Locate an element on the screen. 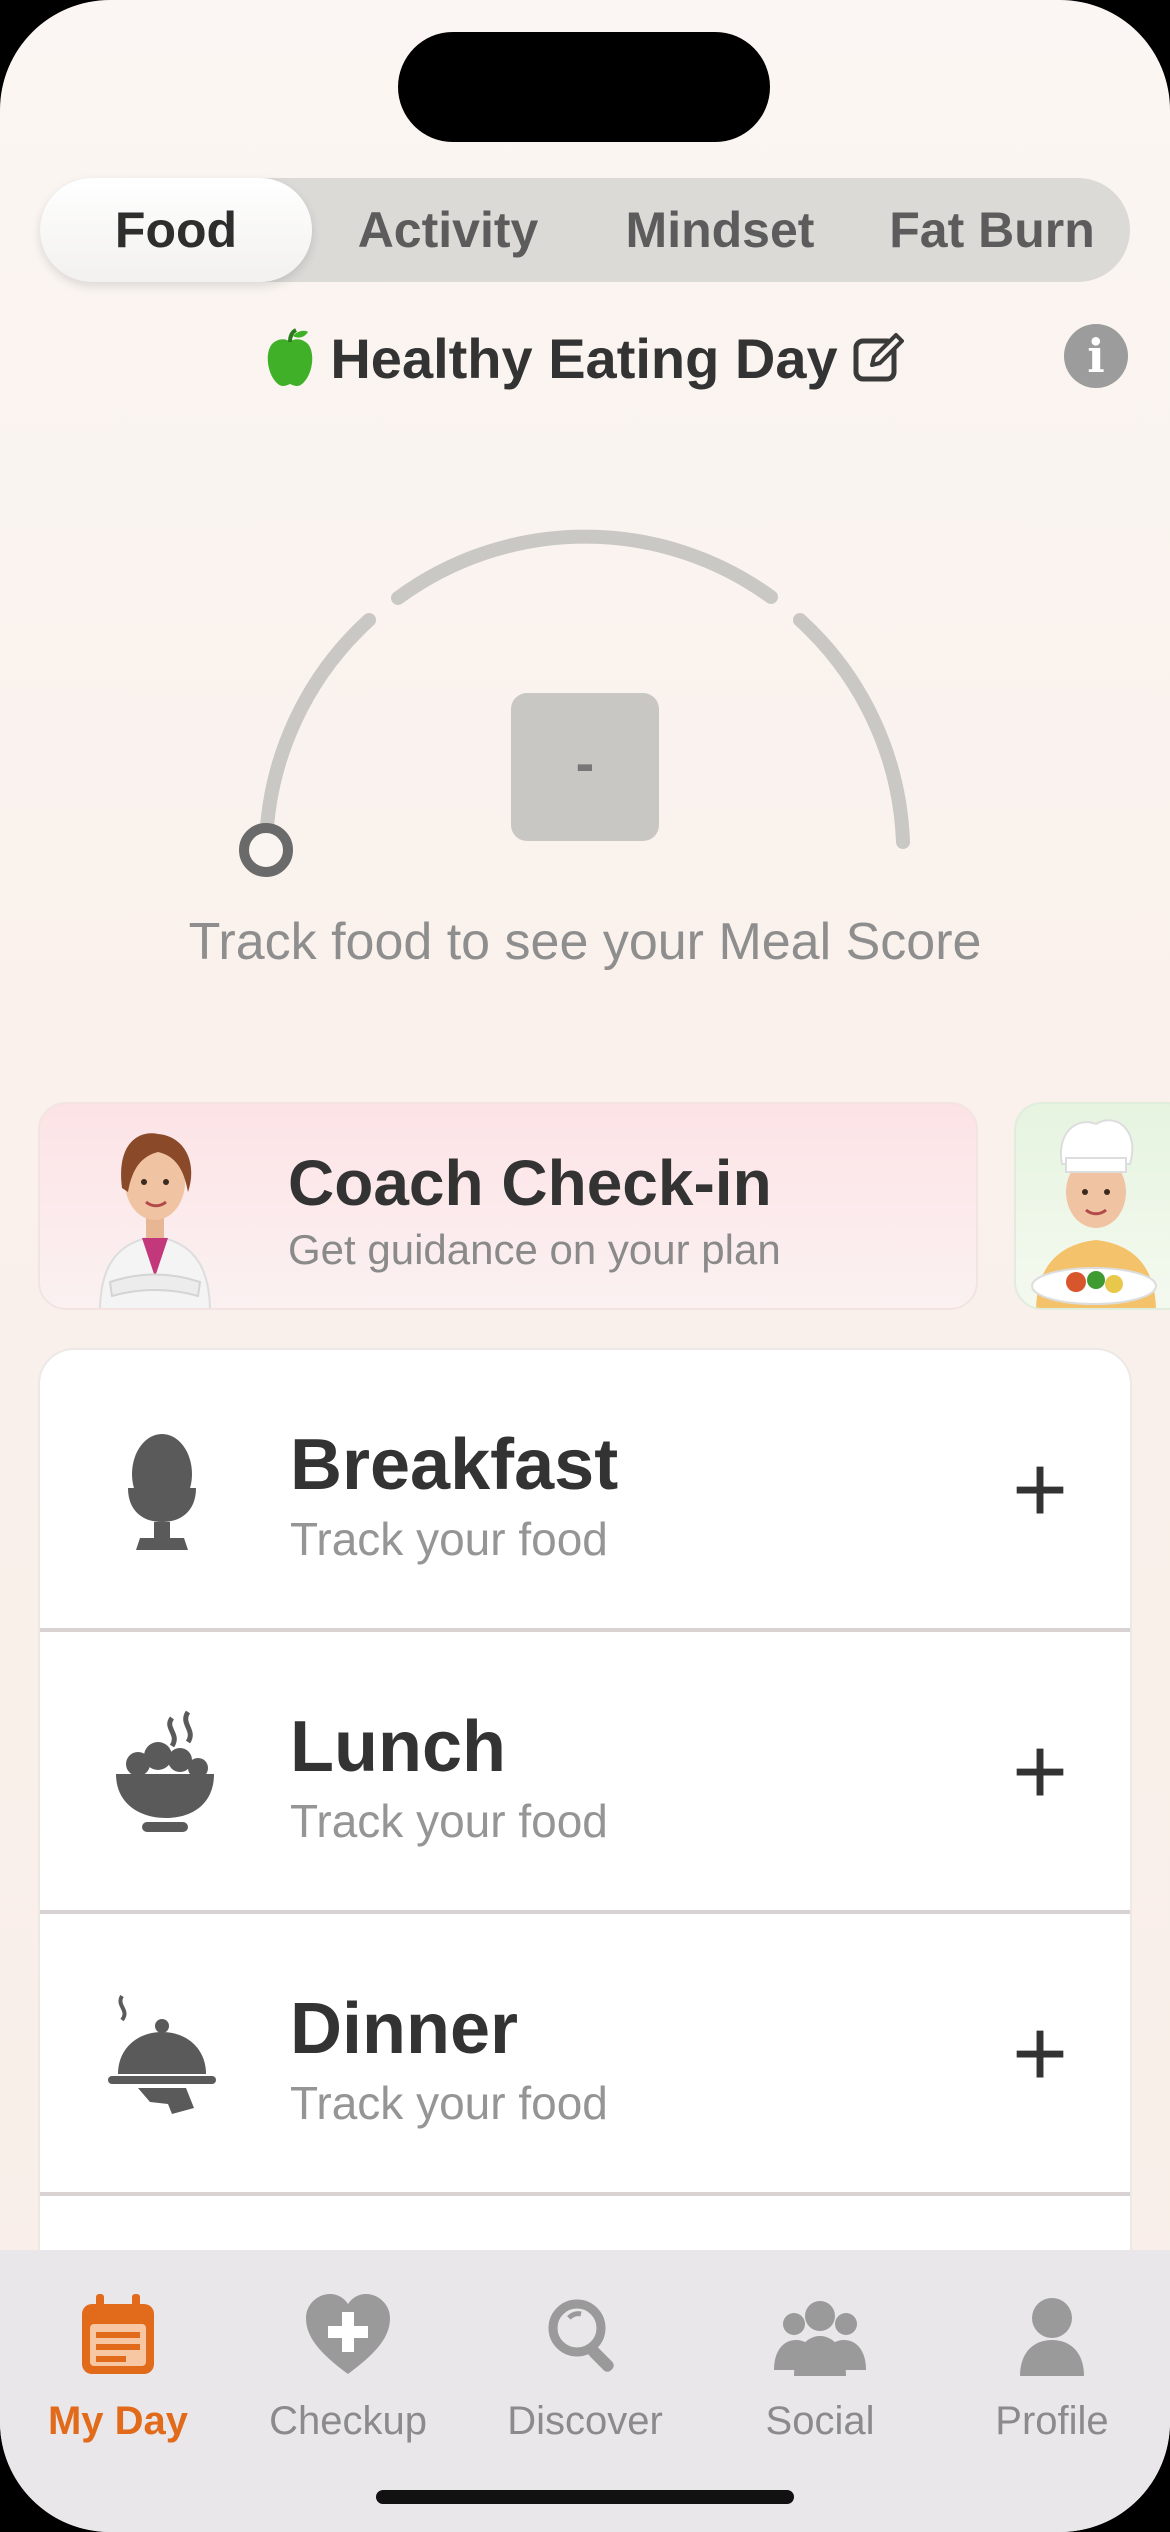  tabbar-profile: Profile is located at coordinates (1052, 2367).